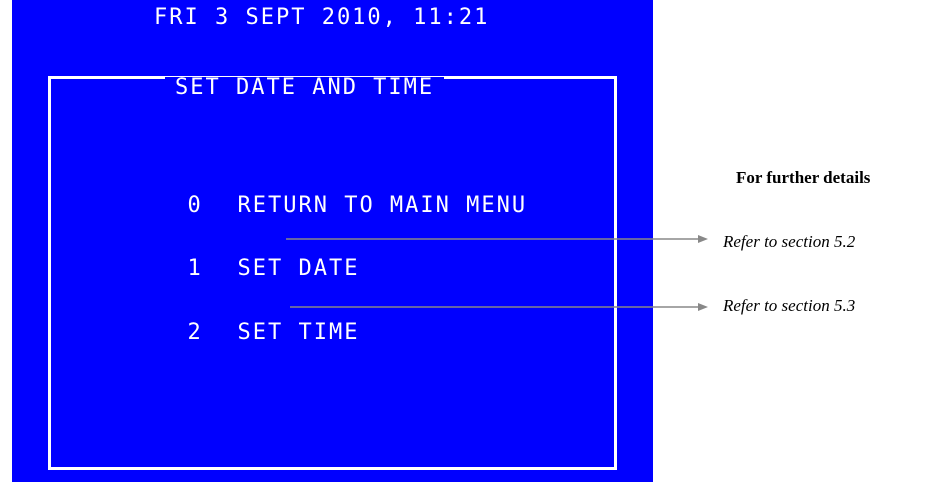 This screenshot has height=483, width=944. What do you see at coordinates (789, 241) in the screenshot?
I see `reference-section-5-2: Refer to section 5.2` at bounding box center [789, 241].